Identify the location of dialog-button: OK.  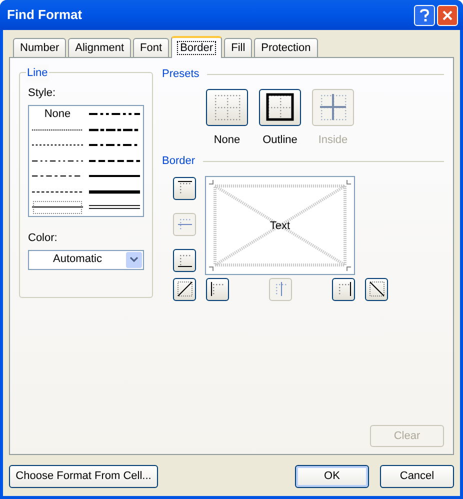
(332, 476).